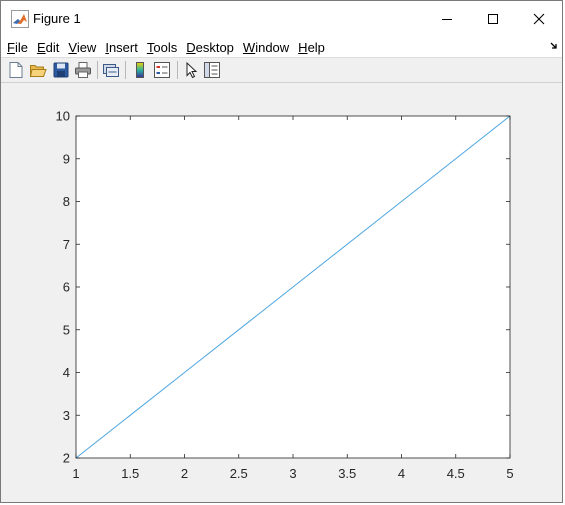 This screenshot has width=565, height=505. Describe the element at coordinates (191, 70) in the screenshot. I see `edit-plot-arrow-icon` at that location.